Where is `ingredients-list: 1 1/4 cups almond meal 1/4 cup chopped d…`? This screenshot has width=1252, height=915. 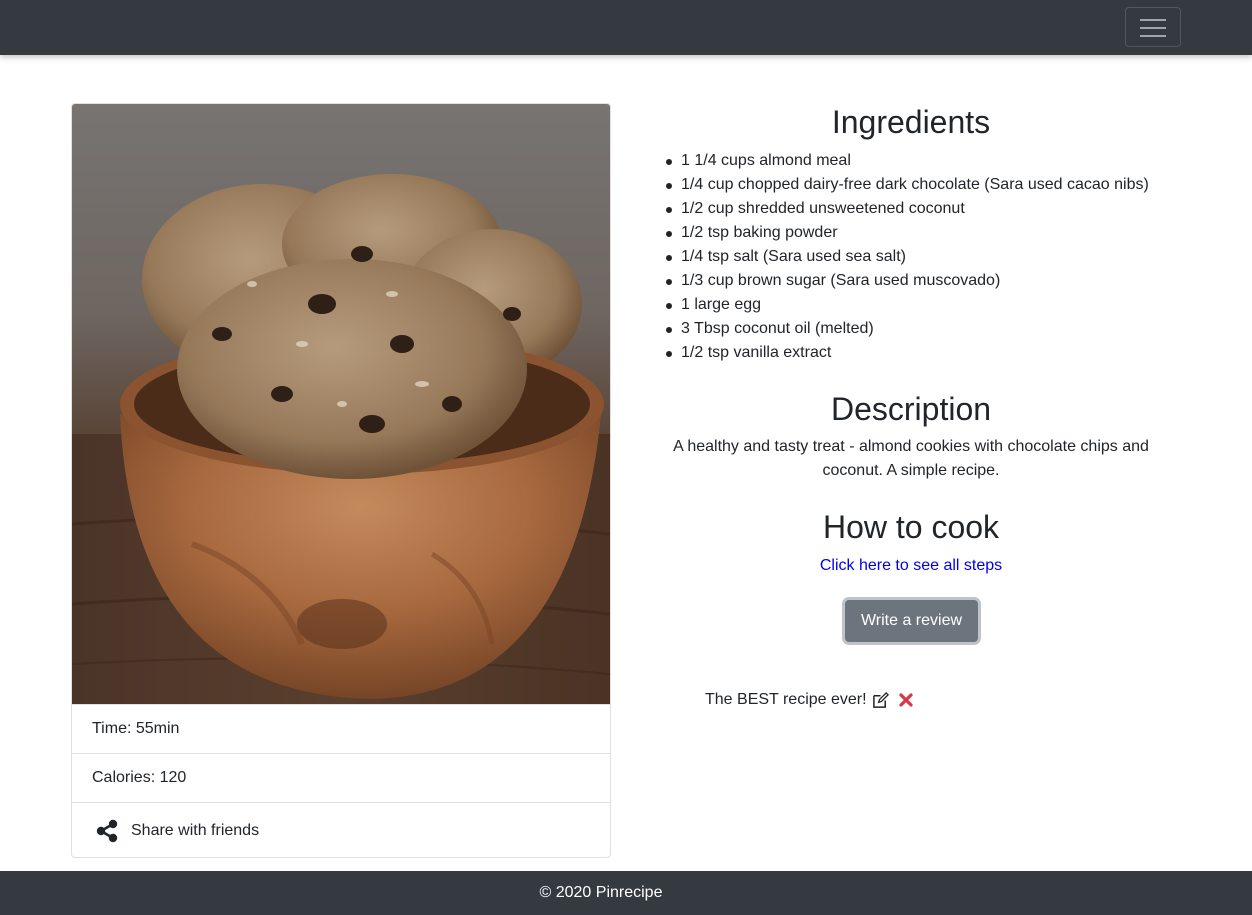 ingredients-list: 1 1/4 cups almond meal 1/4 cup chopped d… is located at coordinates (904, 257).